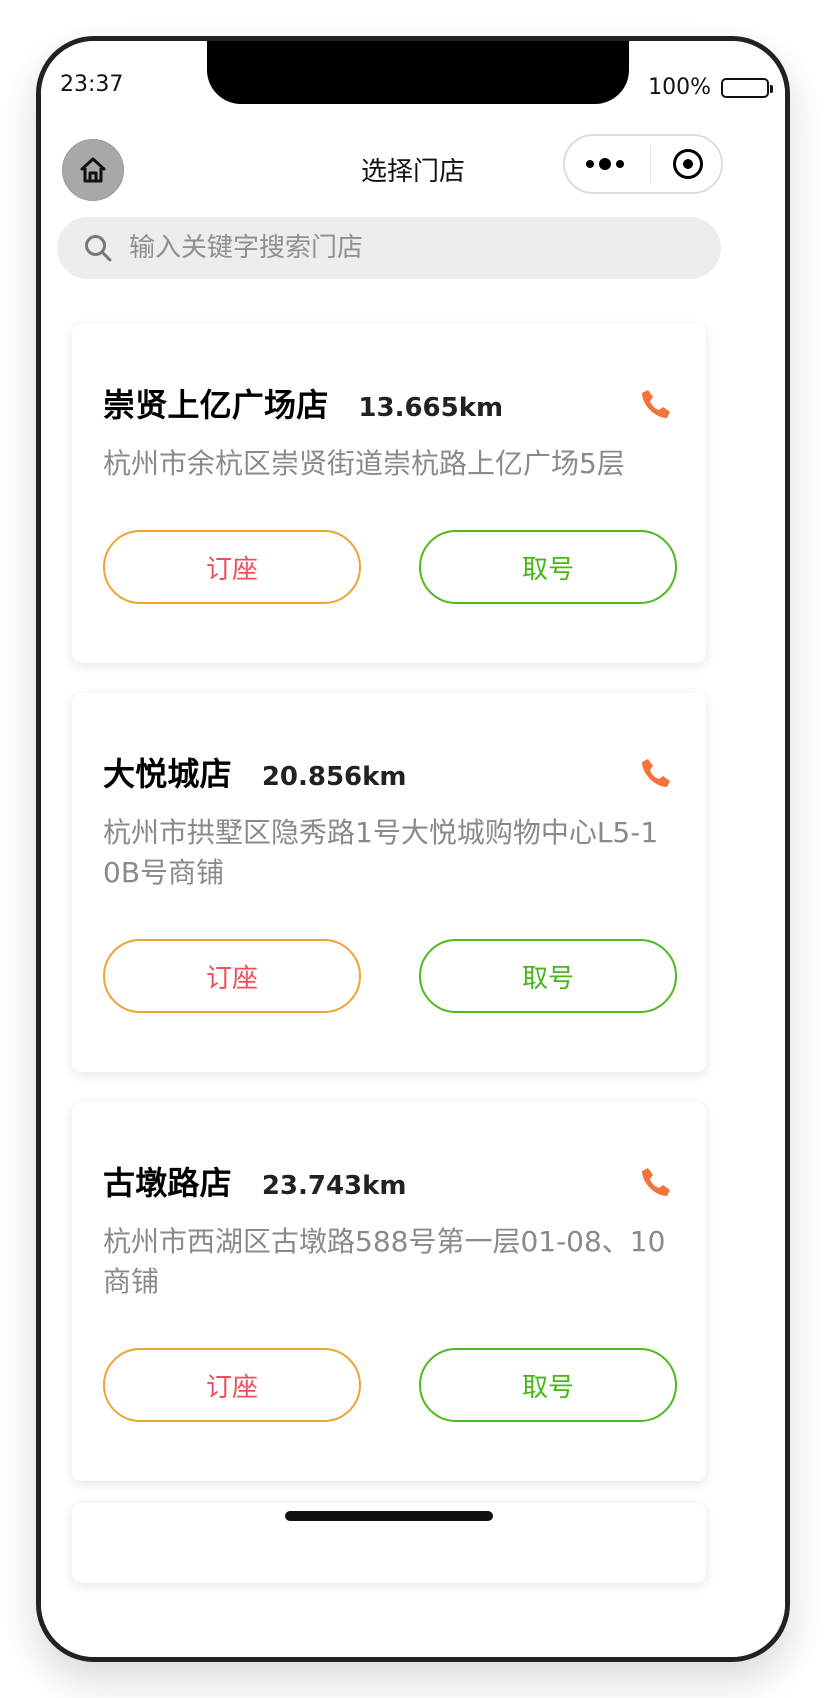 The image size is (826, 1698). What do you see at coordinates (334, 1186) in the screenshot?
I see `store-distance: 23.743km` at bounding box center [334, 1186].